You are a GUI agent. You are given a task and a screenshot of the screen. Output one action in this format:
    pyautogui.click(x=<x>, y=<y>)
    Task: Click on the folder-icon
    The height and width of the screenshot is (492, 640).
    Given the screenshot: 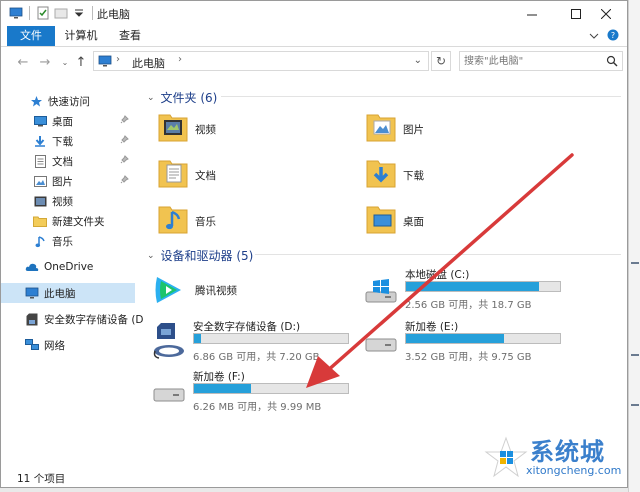 What is the action you would take?
    pyautogui.click(x=40, y=221)
    